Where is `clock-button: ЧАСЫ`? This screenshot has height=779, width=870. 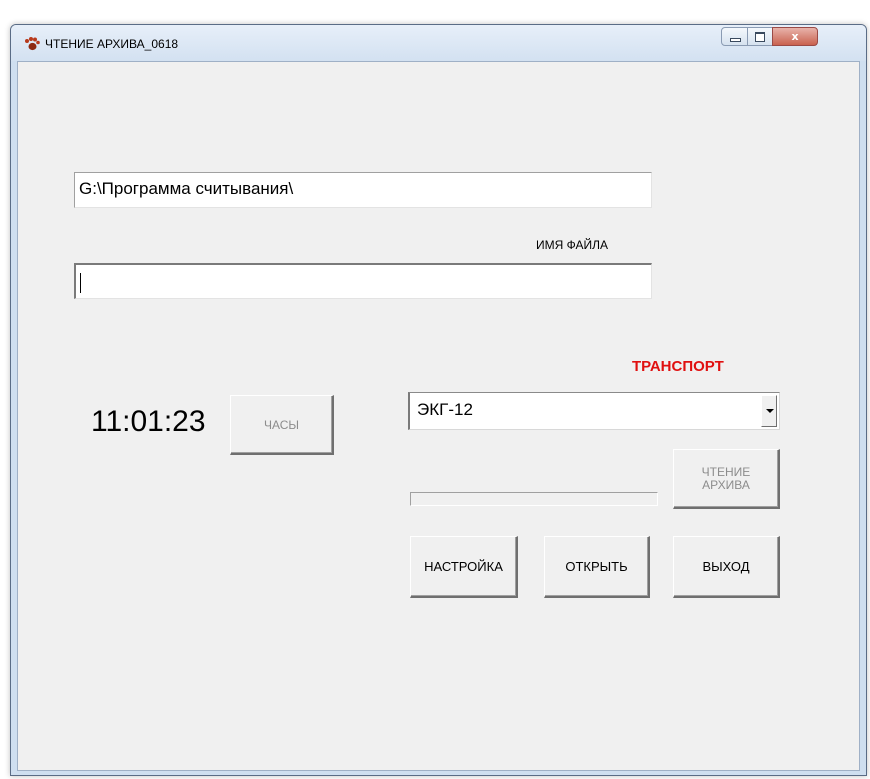 clock-button: ЧАСЫ is located at coordinates (282, 425).